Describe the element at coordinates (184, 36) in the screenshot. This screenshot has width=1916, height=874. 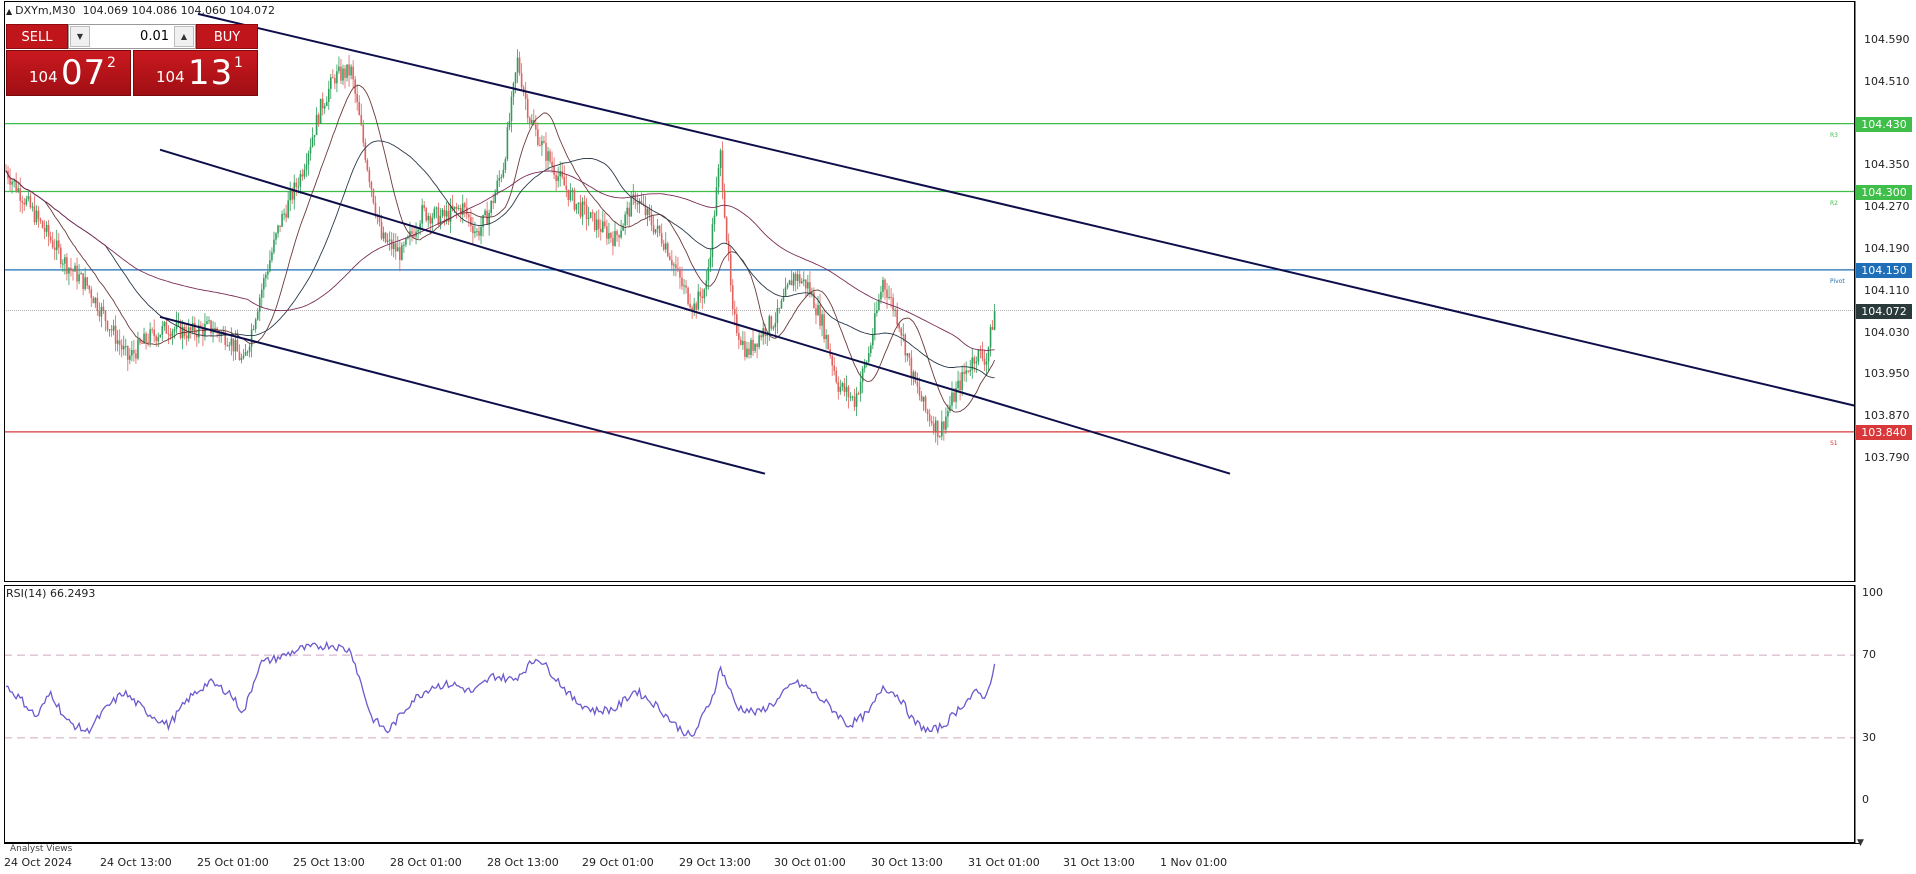
I see `chevron-up-icon: ▲` at that location.